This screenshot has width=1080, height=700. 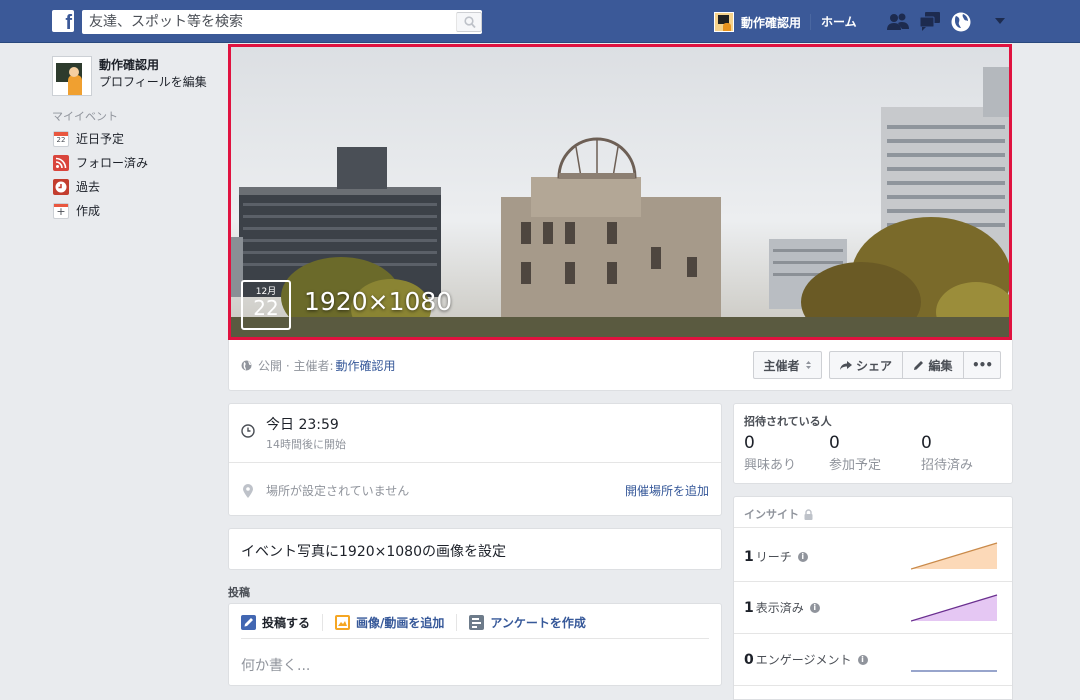 I want to click on stat-label: 参加予定, so click(x=855, y=465).